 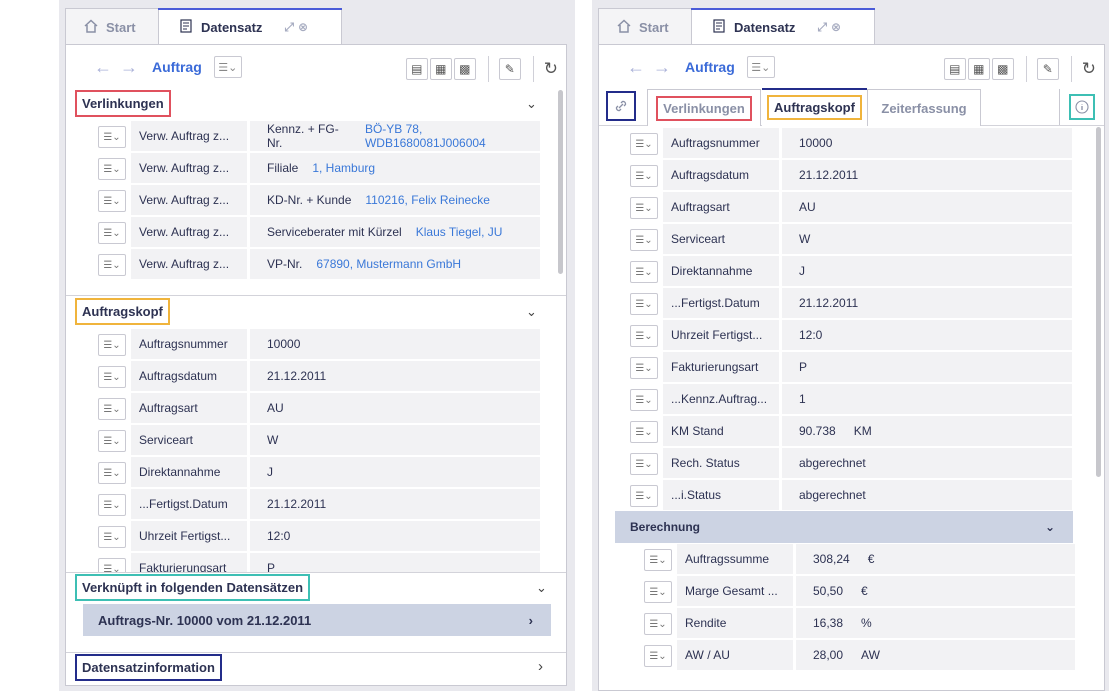 What do you see at coordinates (978, 69) in the screenshot?
I see `chart-view-icon: ▦` at bounding box center [978, 69].